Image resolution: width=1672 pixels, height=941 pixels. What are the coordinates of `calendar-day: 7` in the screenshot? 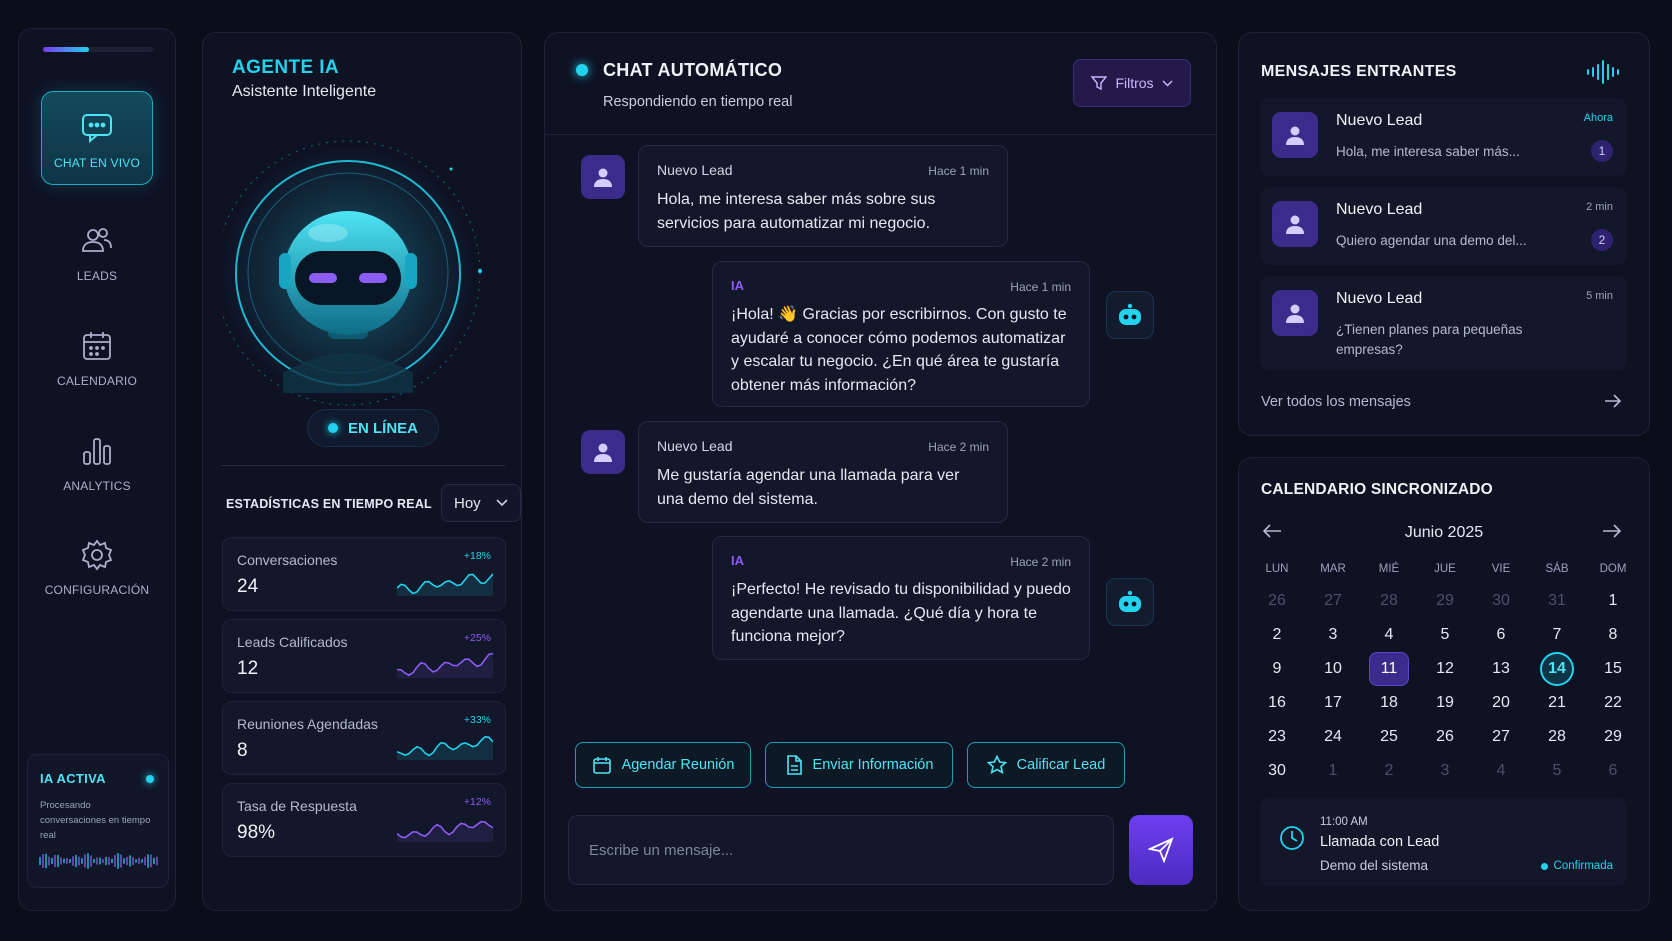 It's located at (1557, 635).